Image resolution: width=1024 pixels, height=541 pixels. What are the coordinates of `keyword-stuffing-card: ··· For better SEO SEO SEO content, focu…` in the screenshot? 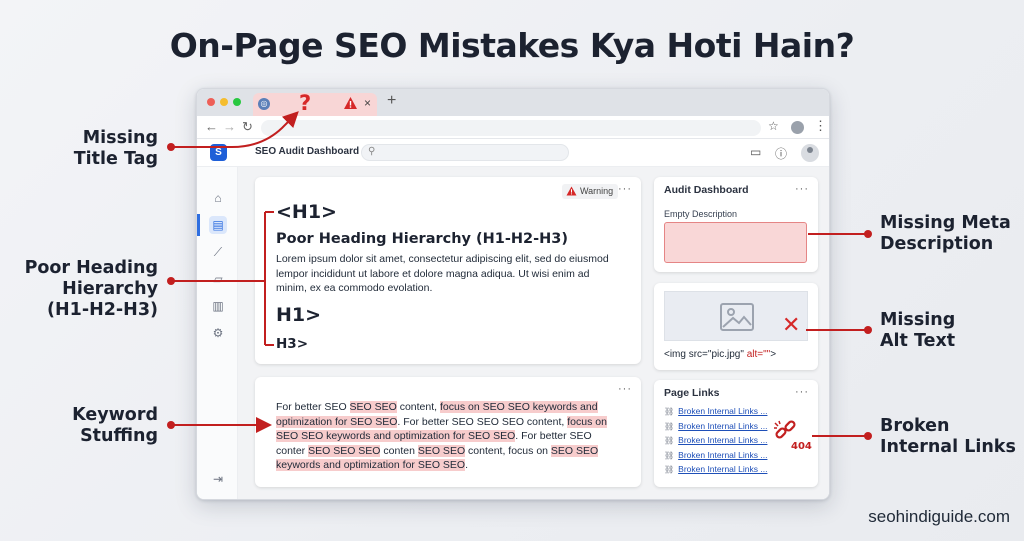 It's located at (448, 432).